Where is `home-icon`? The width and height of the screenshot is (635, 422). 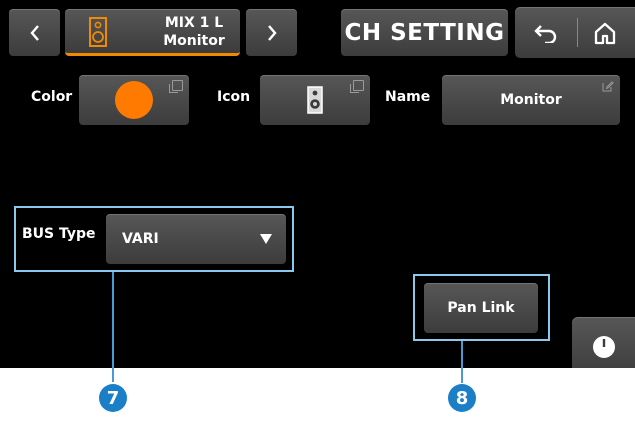
home-icon is located at coordinates (604, 33).